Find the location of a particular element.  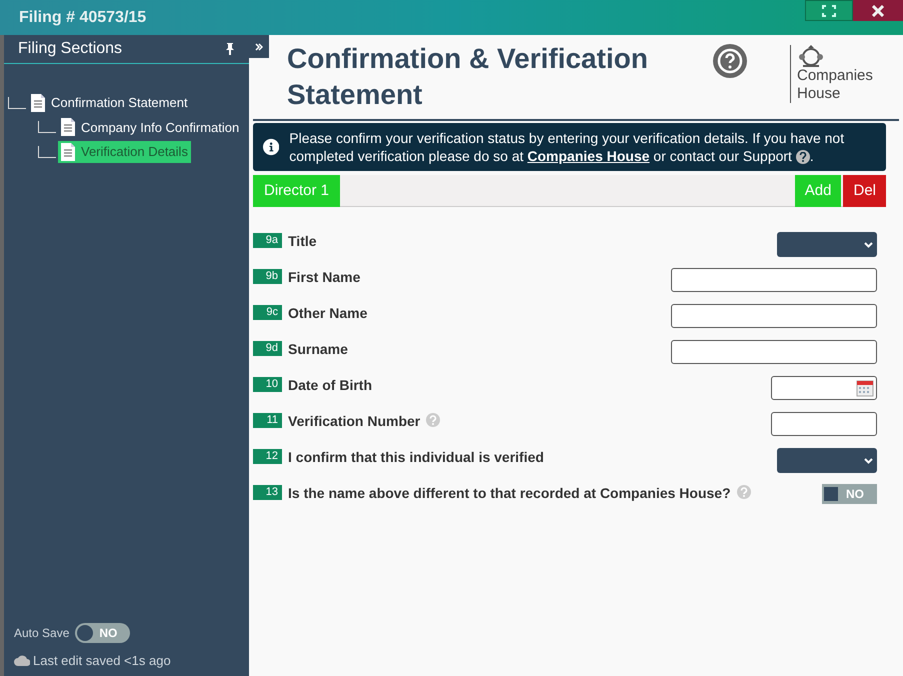

close-button is located at coordinates (878, 10).